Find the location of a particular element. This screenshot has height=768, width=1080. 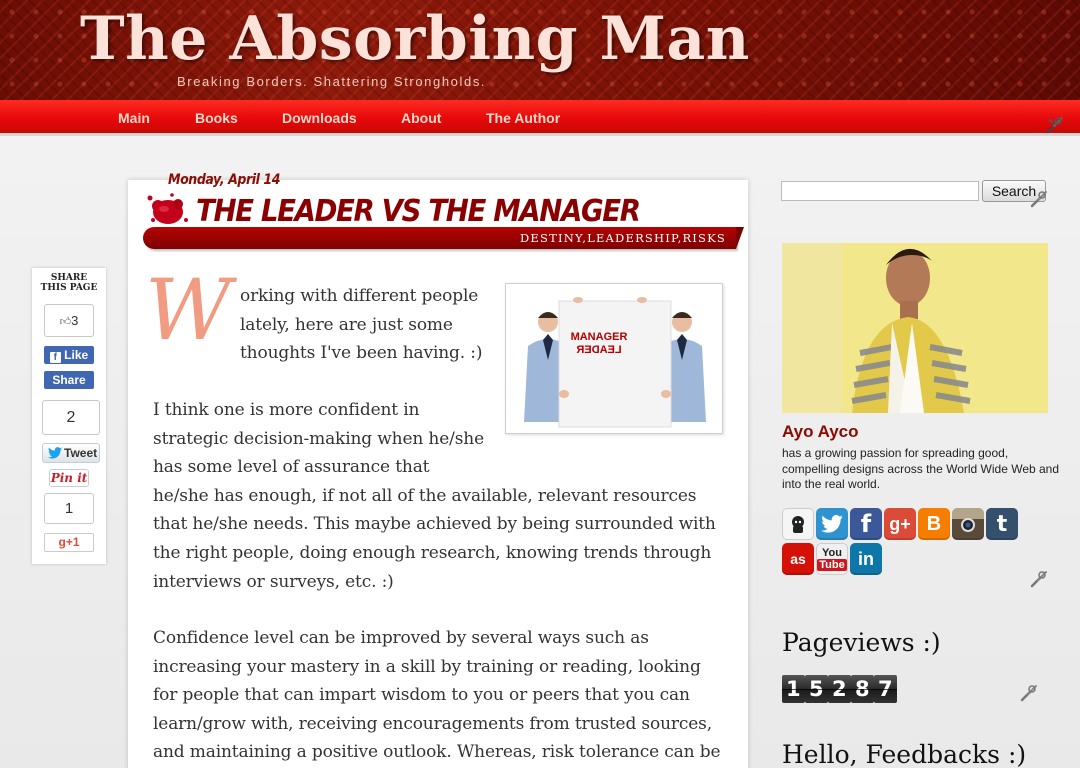

post-text-line: lately, here are just some is located at coordinates (346, 324).